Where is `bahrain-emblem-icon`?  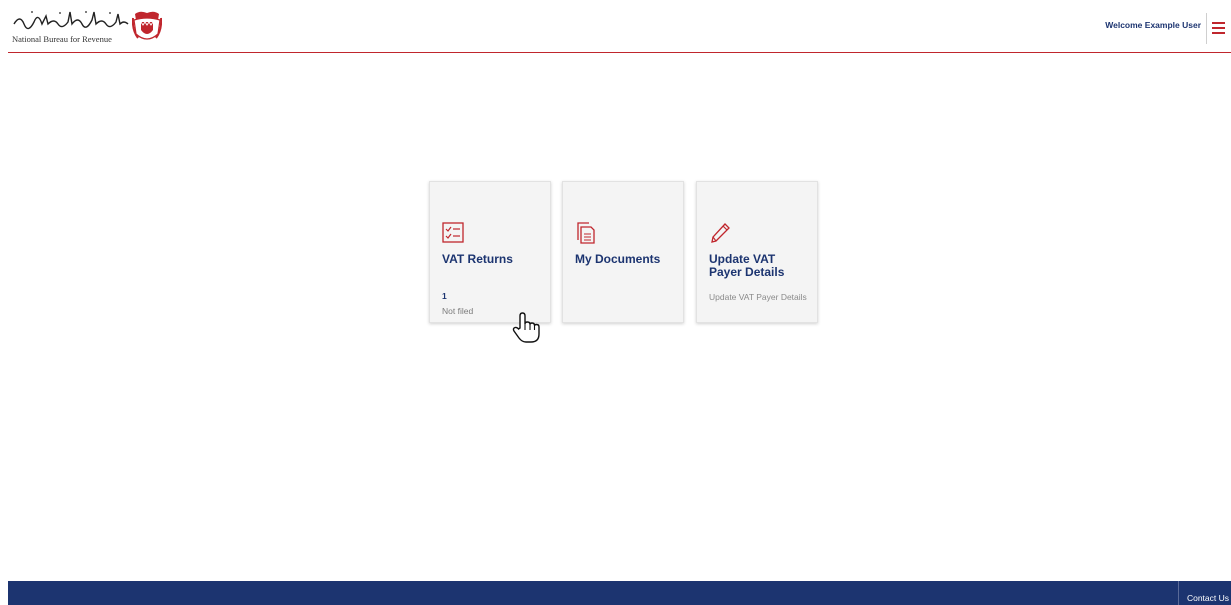
bahrain-emblem-icon is located at coordinates (147, 25).